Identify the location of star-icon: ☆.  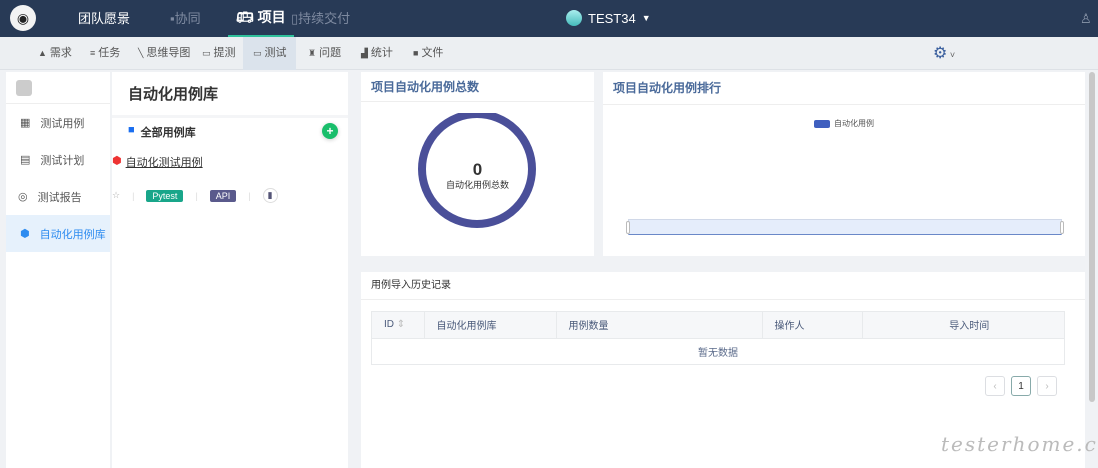
(116, 195).